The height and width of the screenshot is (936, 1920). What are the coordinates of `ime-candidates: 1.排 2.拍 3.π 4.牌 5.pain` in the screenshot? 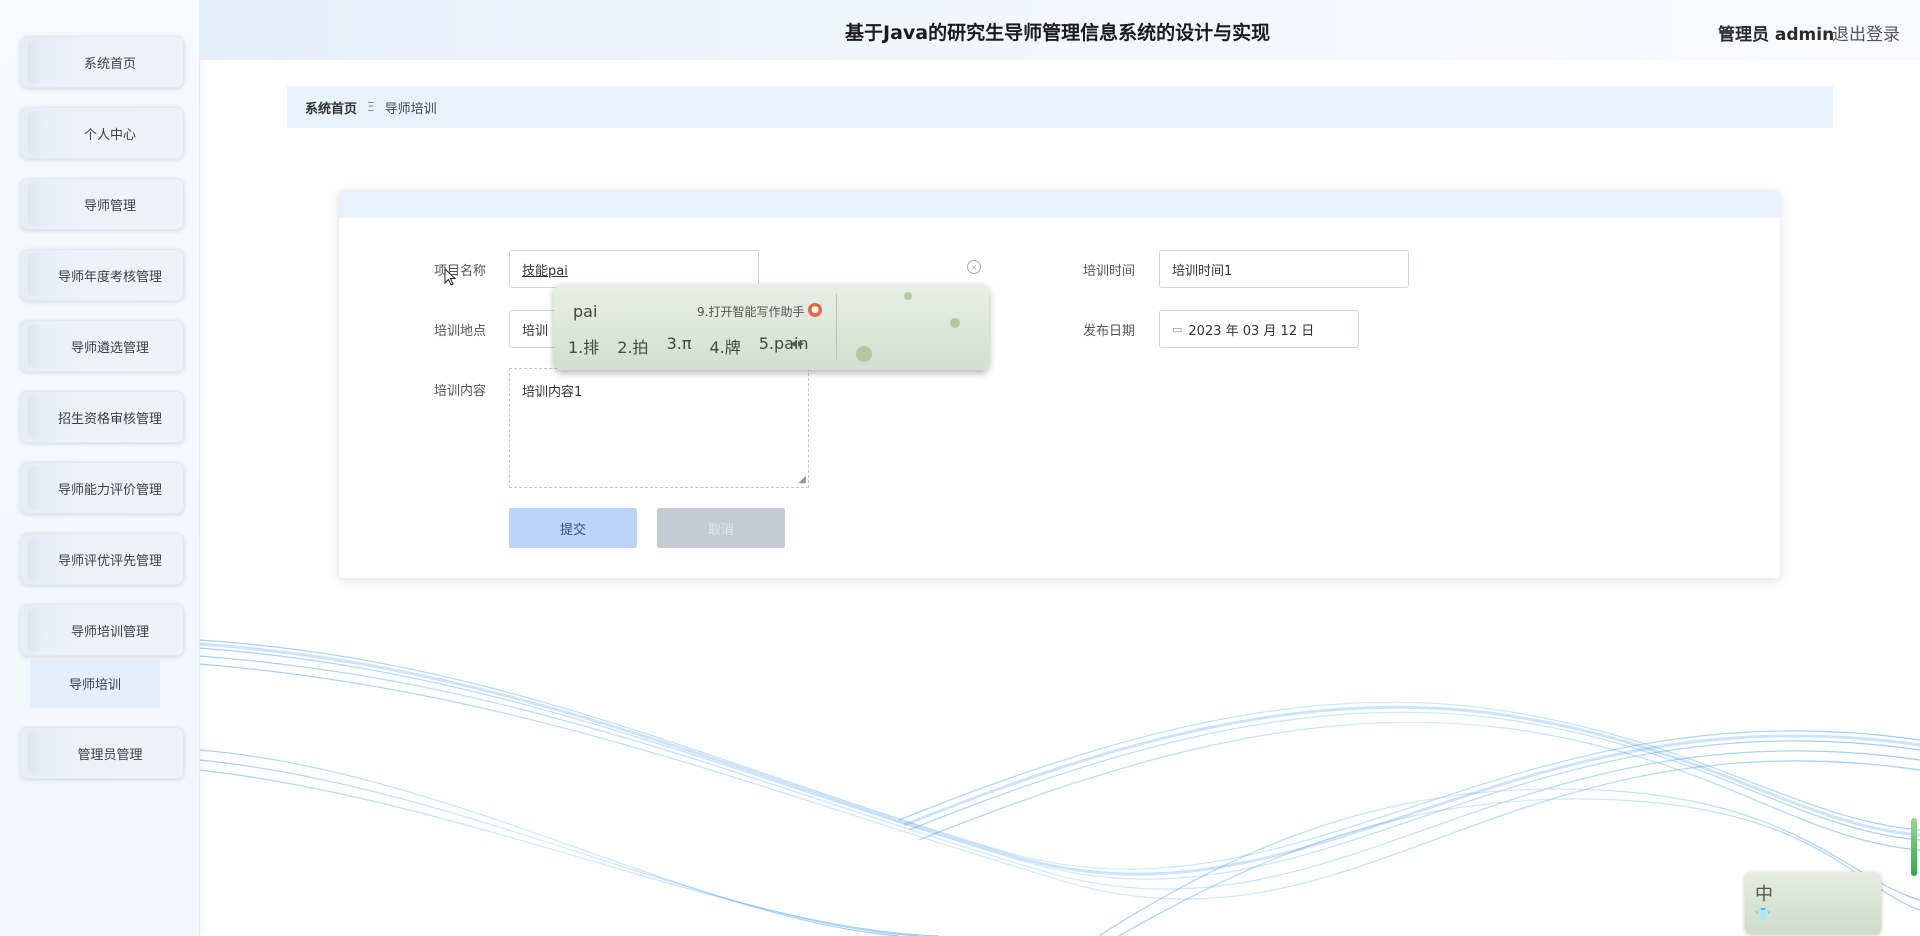 It's located at (688, 346).